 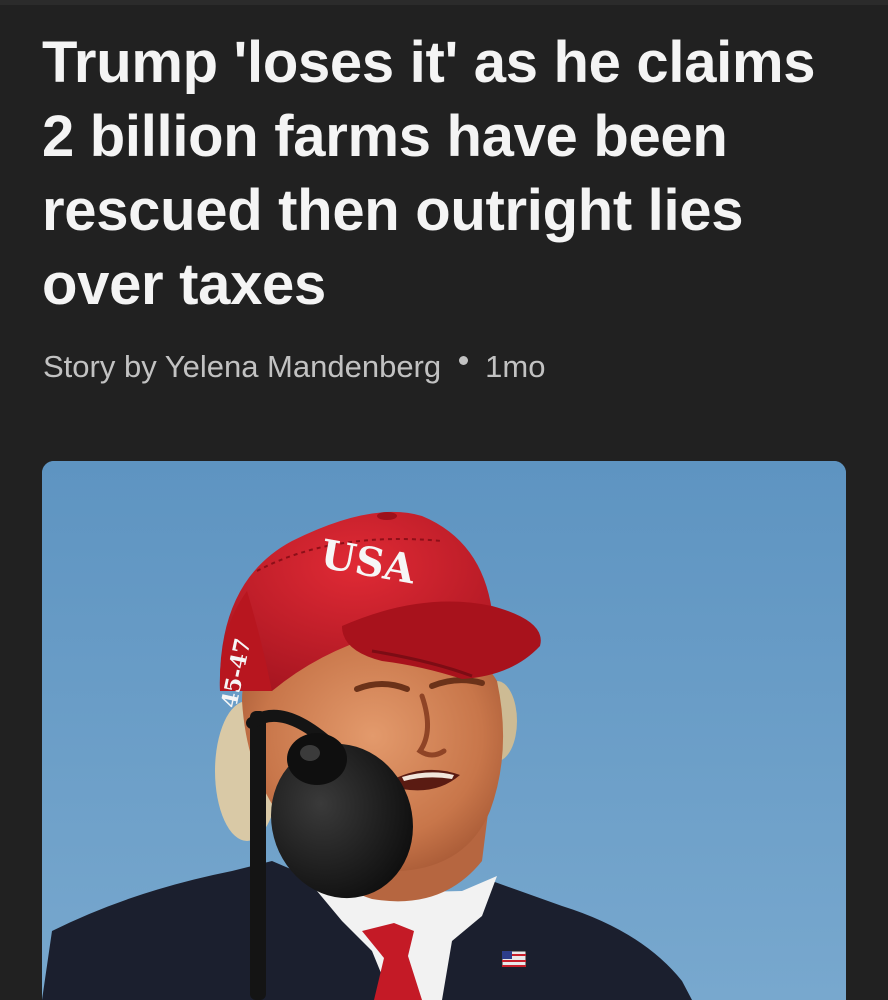 What do you see at coordinates (242, 367) in the screenshot?
I see `byline-author: Story by Yelena Mandenberg` at bounding box center [242, 367].